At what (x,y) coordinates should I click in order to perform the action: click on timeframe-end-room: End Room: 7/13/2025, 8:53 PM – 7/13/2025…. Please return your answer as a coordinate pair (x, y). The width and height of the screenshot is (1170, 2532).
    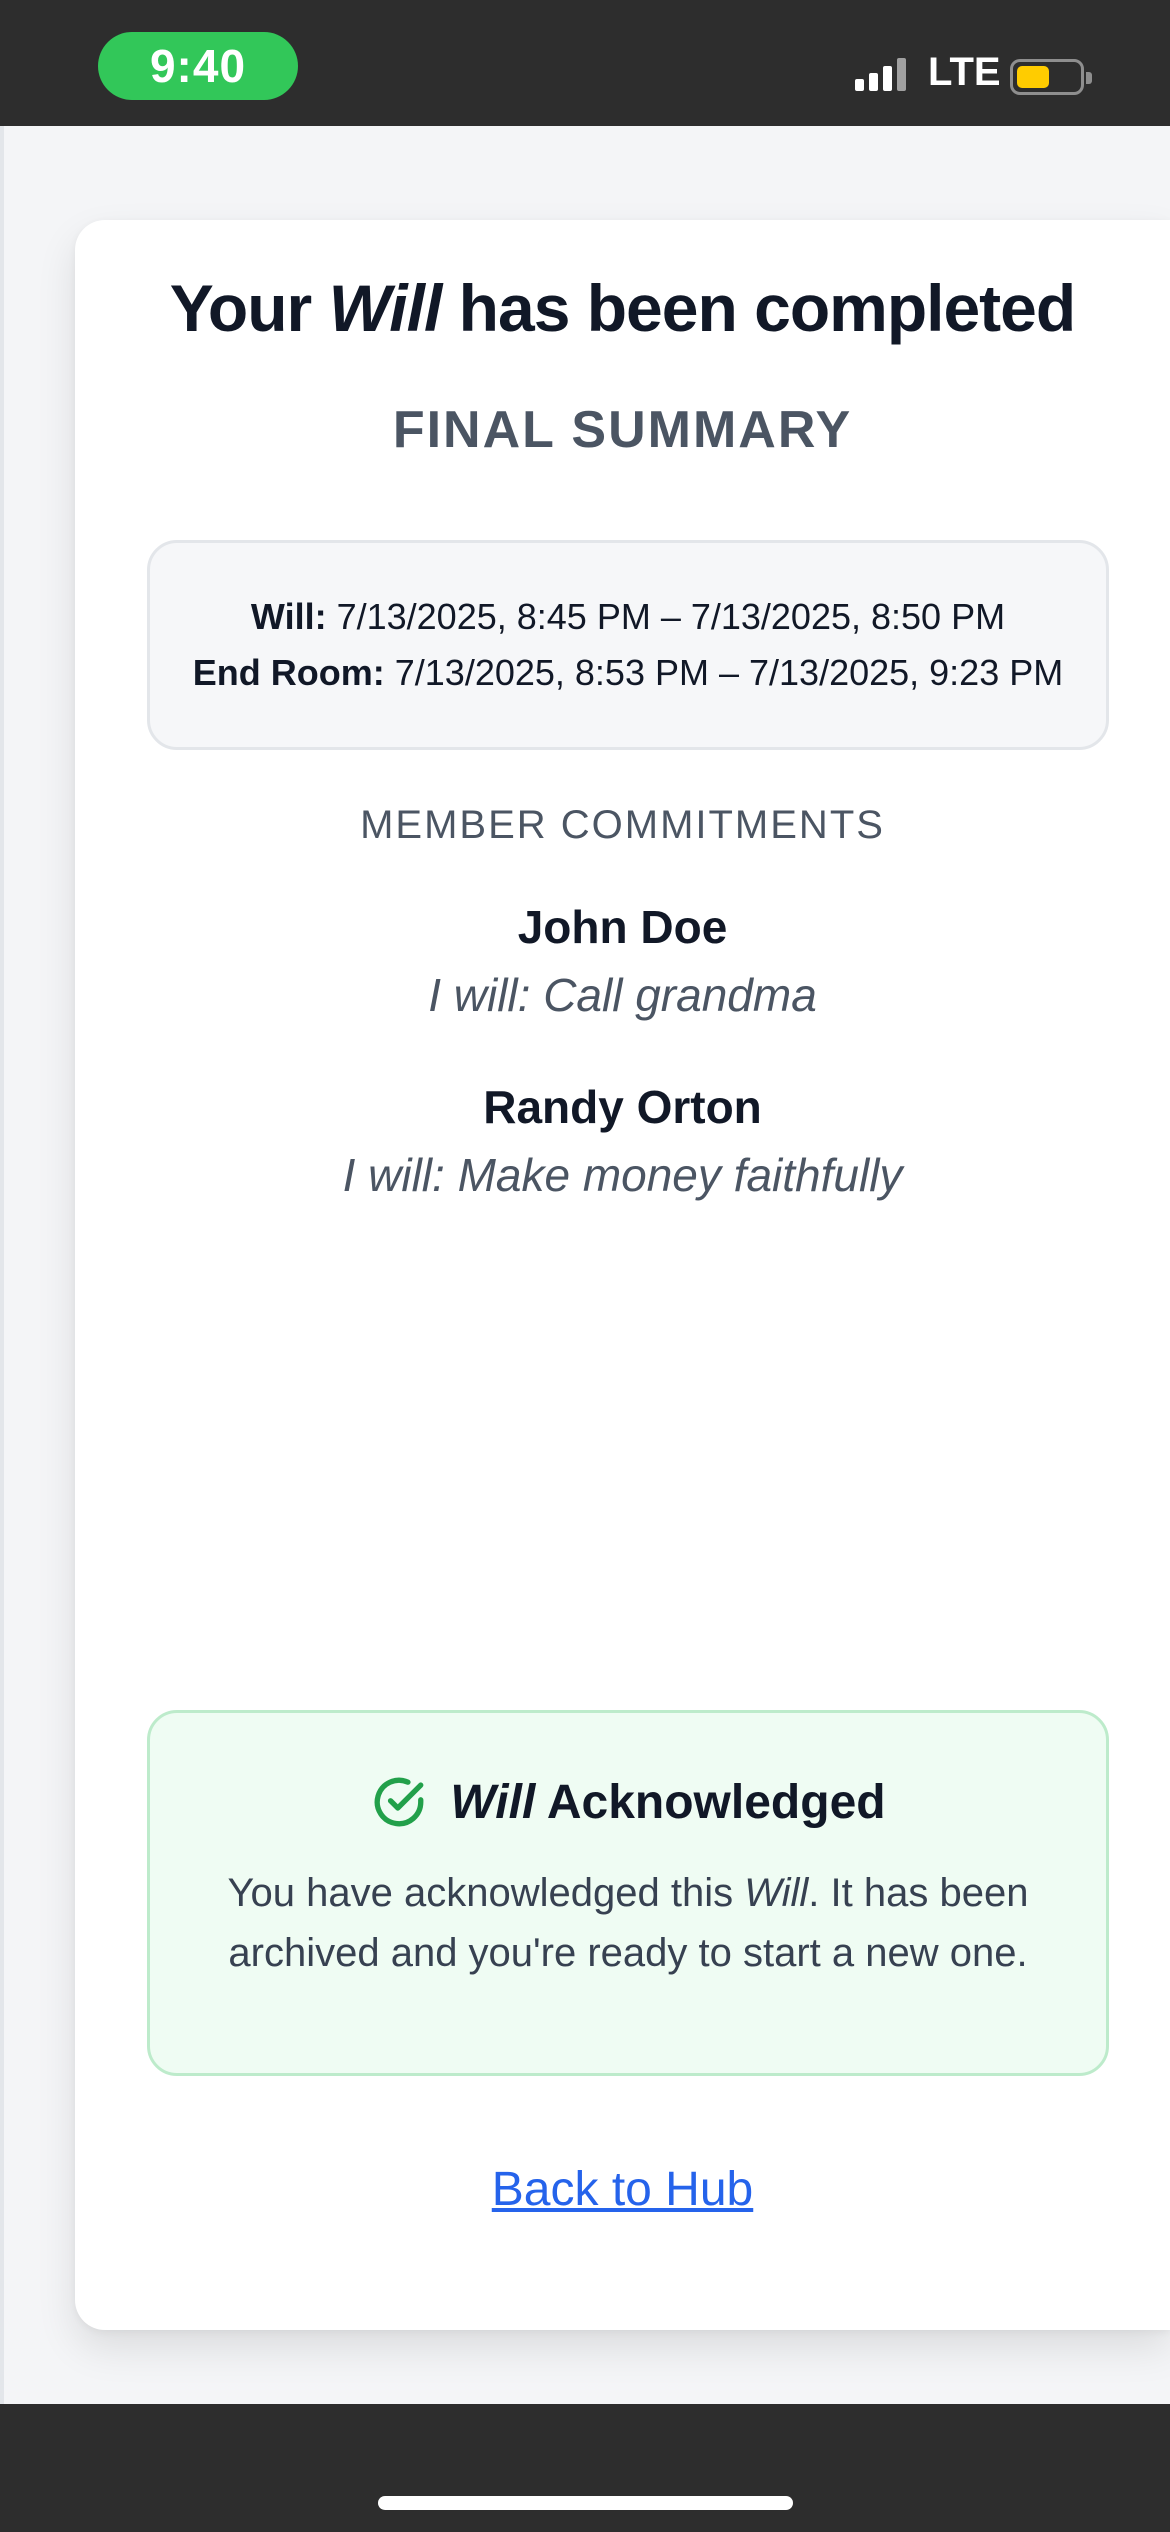
    Looking at the image, I should click on (628, 673).